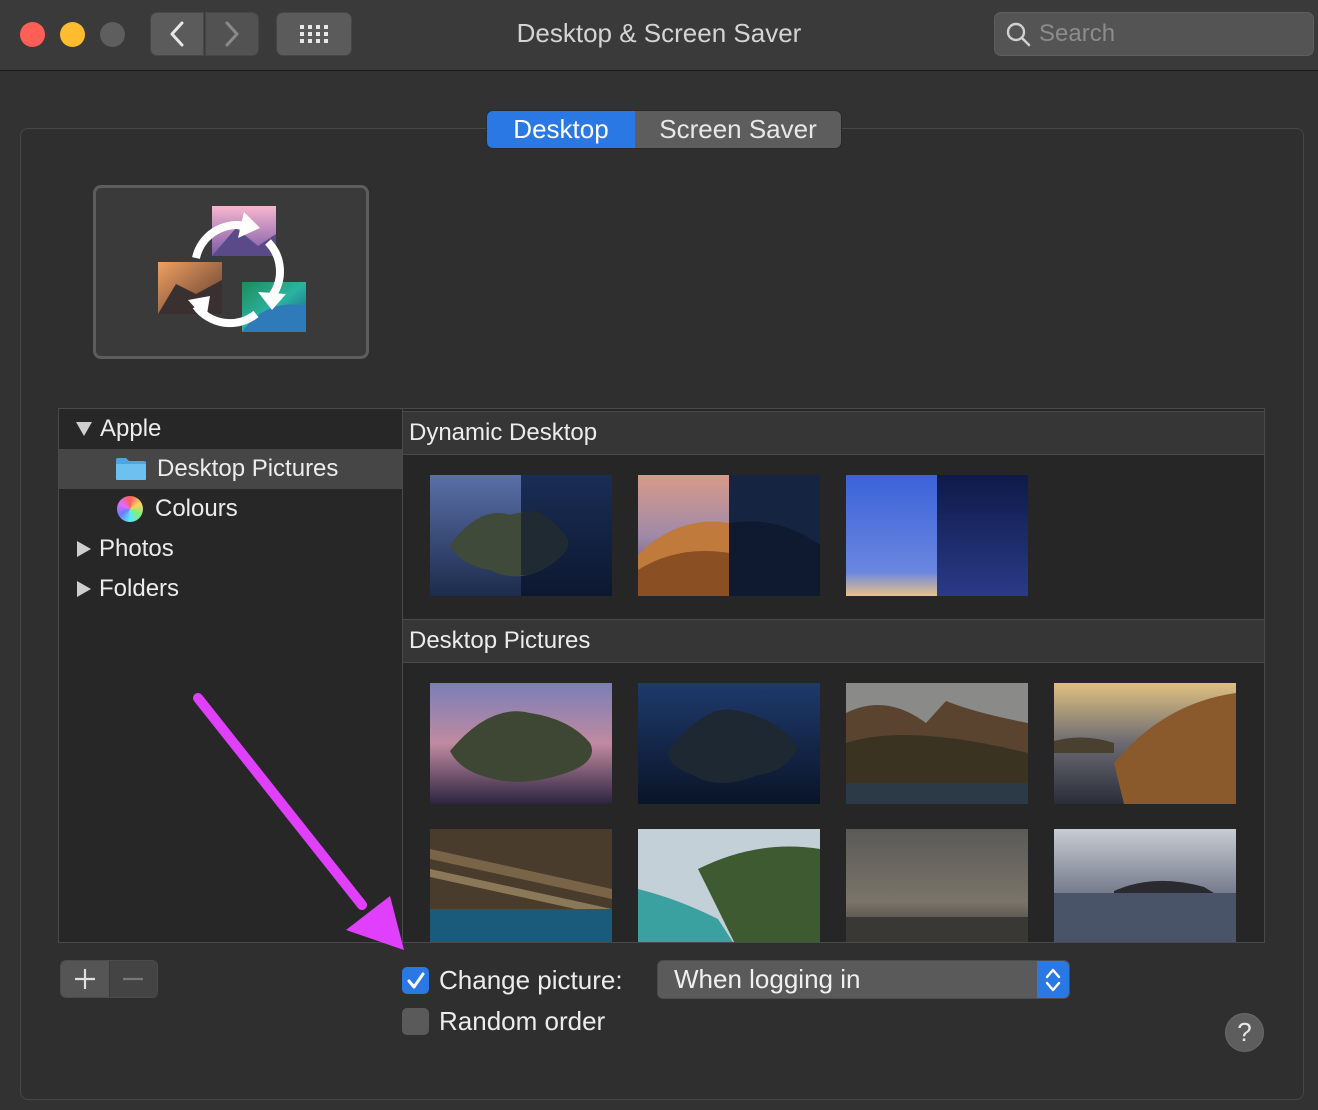 This screenshot has width=1318, height=1110. Describe the element at coordinates (415, 1021) in the screenshot. I see `random-order-checkbox` at that location.